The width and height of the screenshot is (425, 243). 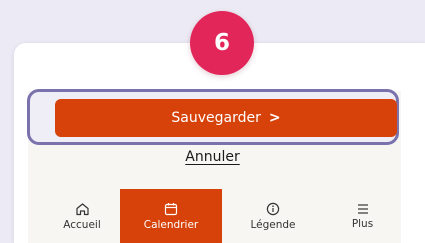 I want to click on cancel-link: Annuler, so click(x=212, y=157).